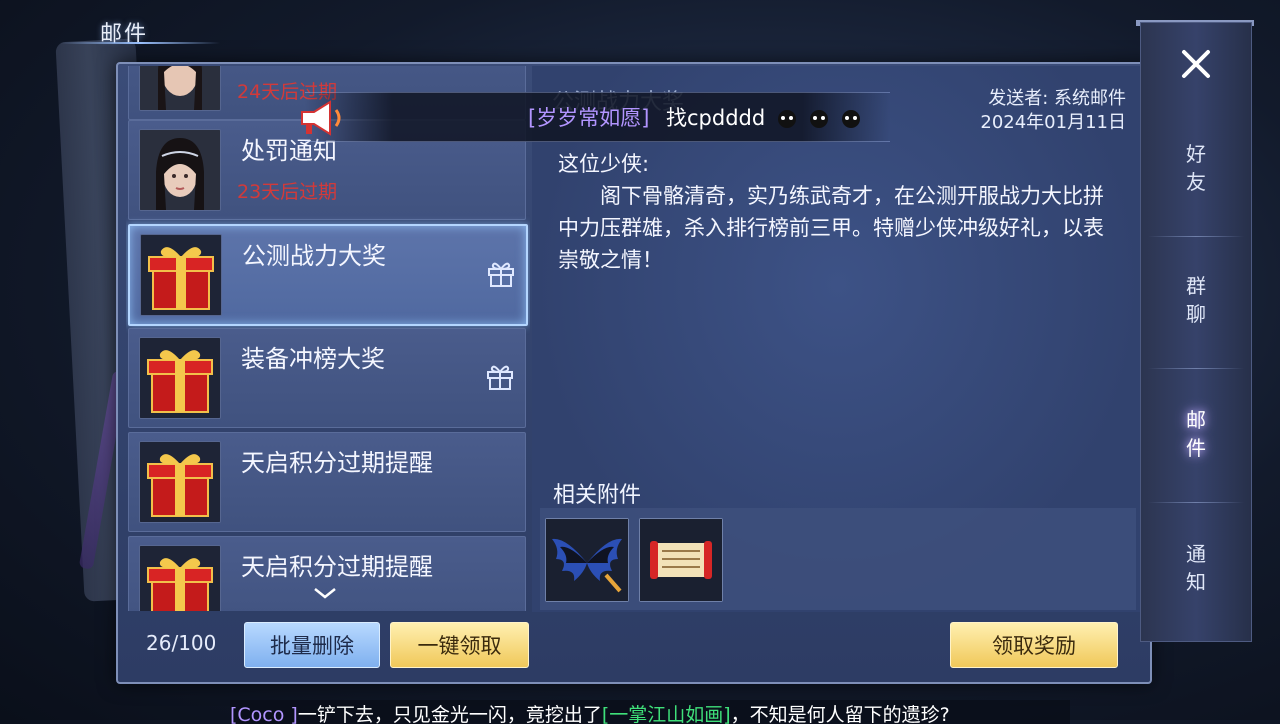  What do you see at coordinates (314, 256) in the screenshot?
I see `mail-title: 公测战力大奖` at bounding box center [314, 256].